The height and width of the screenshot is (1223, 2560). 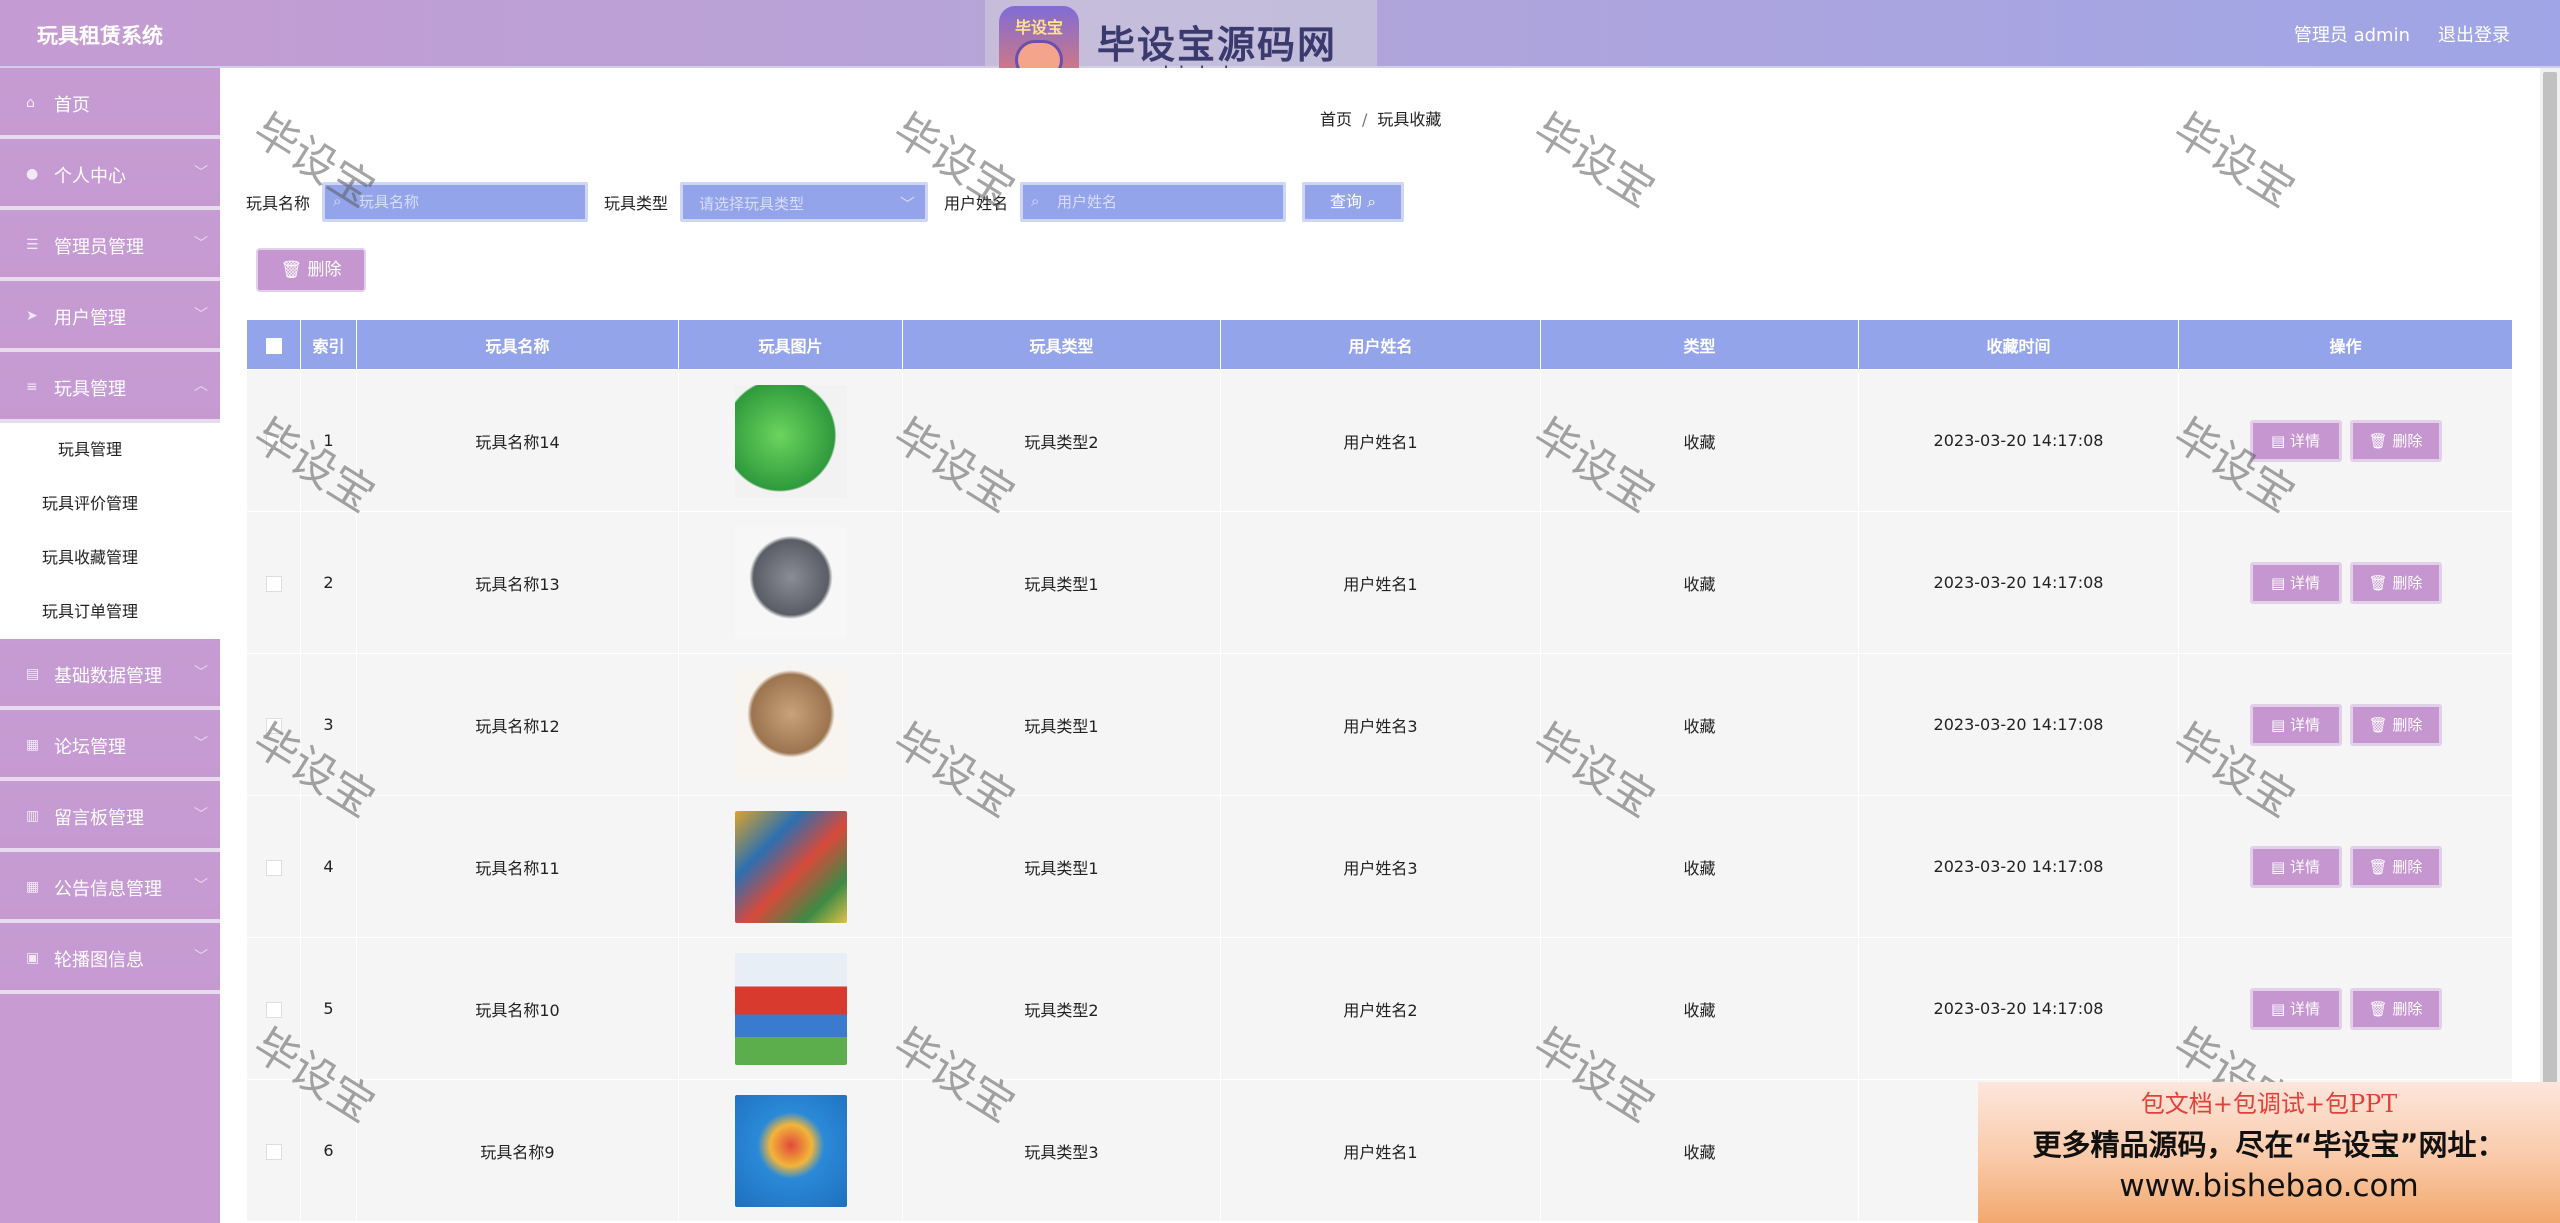 What do you see at coordinates (32, 316) in the screenshot?
I see `send-icon: ➤` at bounding box center [32, 316].